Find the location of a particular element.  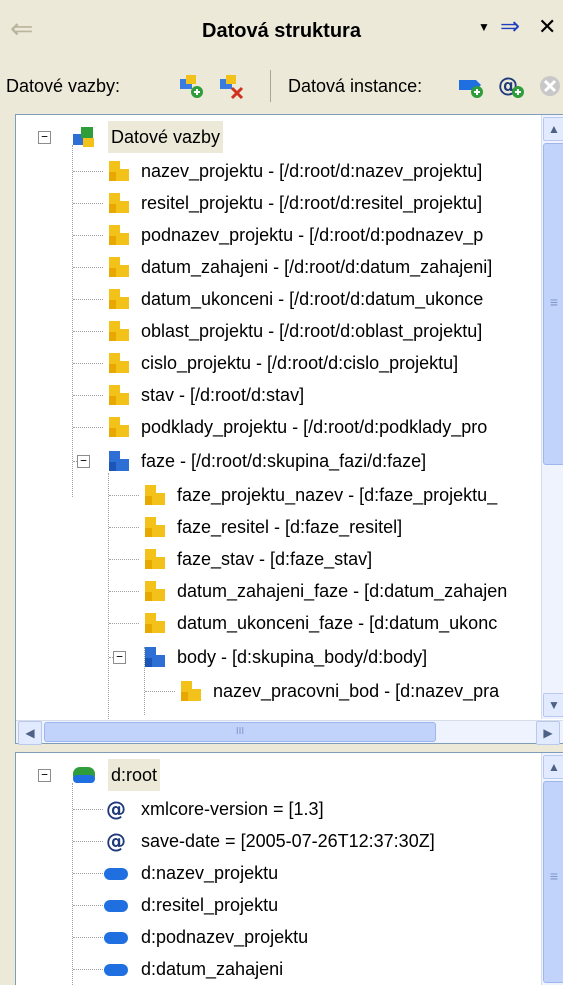

tree-item-label: faze_projektu_nazev - [d:faze_projektu_ is located at coordinates (337, 495).